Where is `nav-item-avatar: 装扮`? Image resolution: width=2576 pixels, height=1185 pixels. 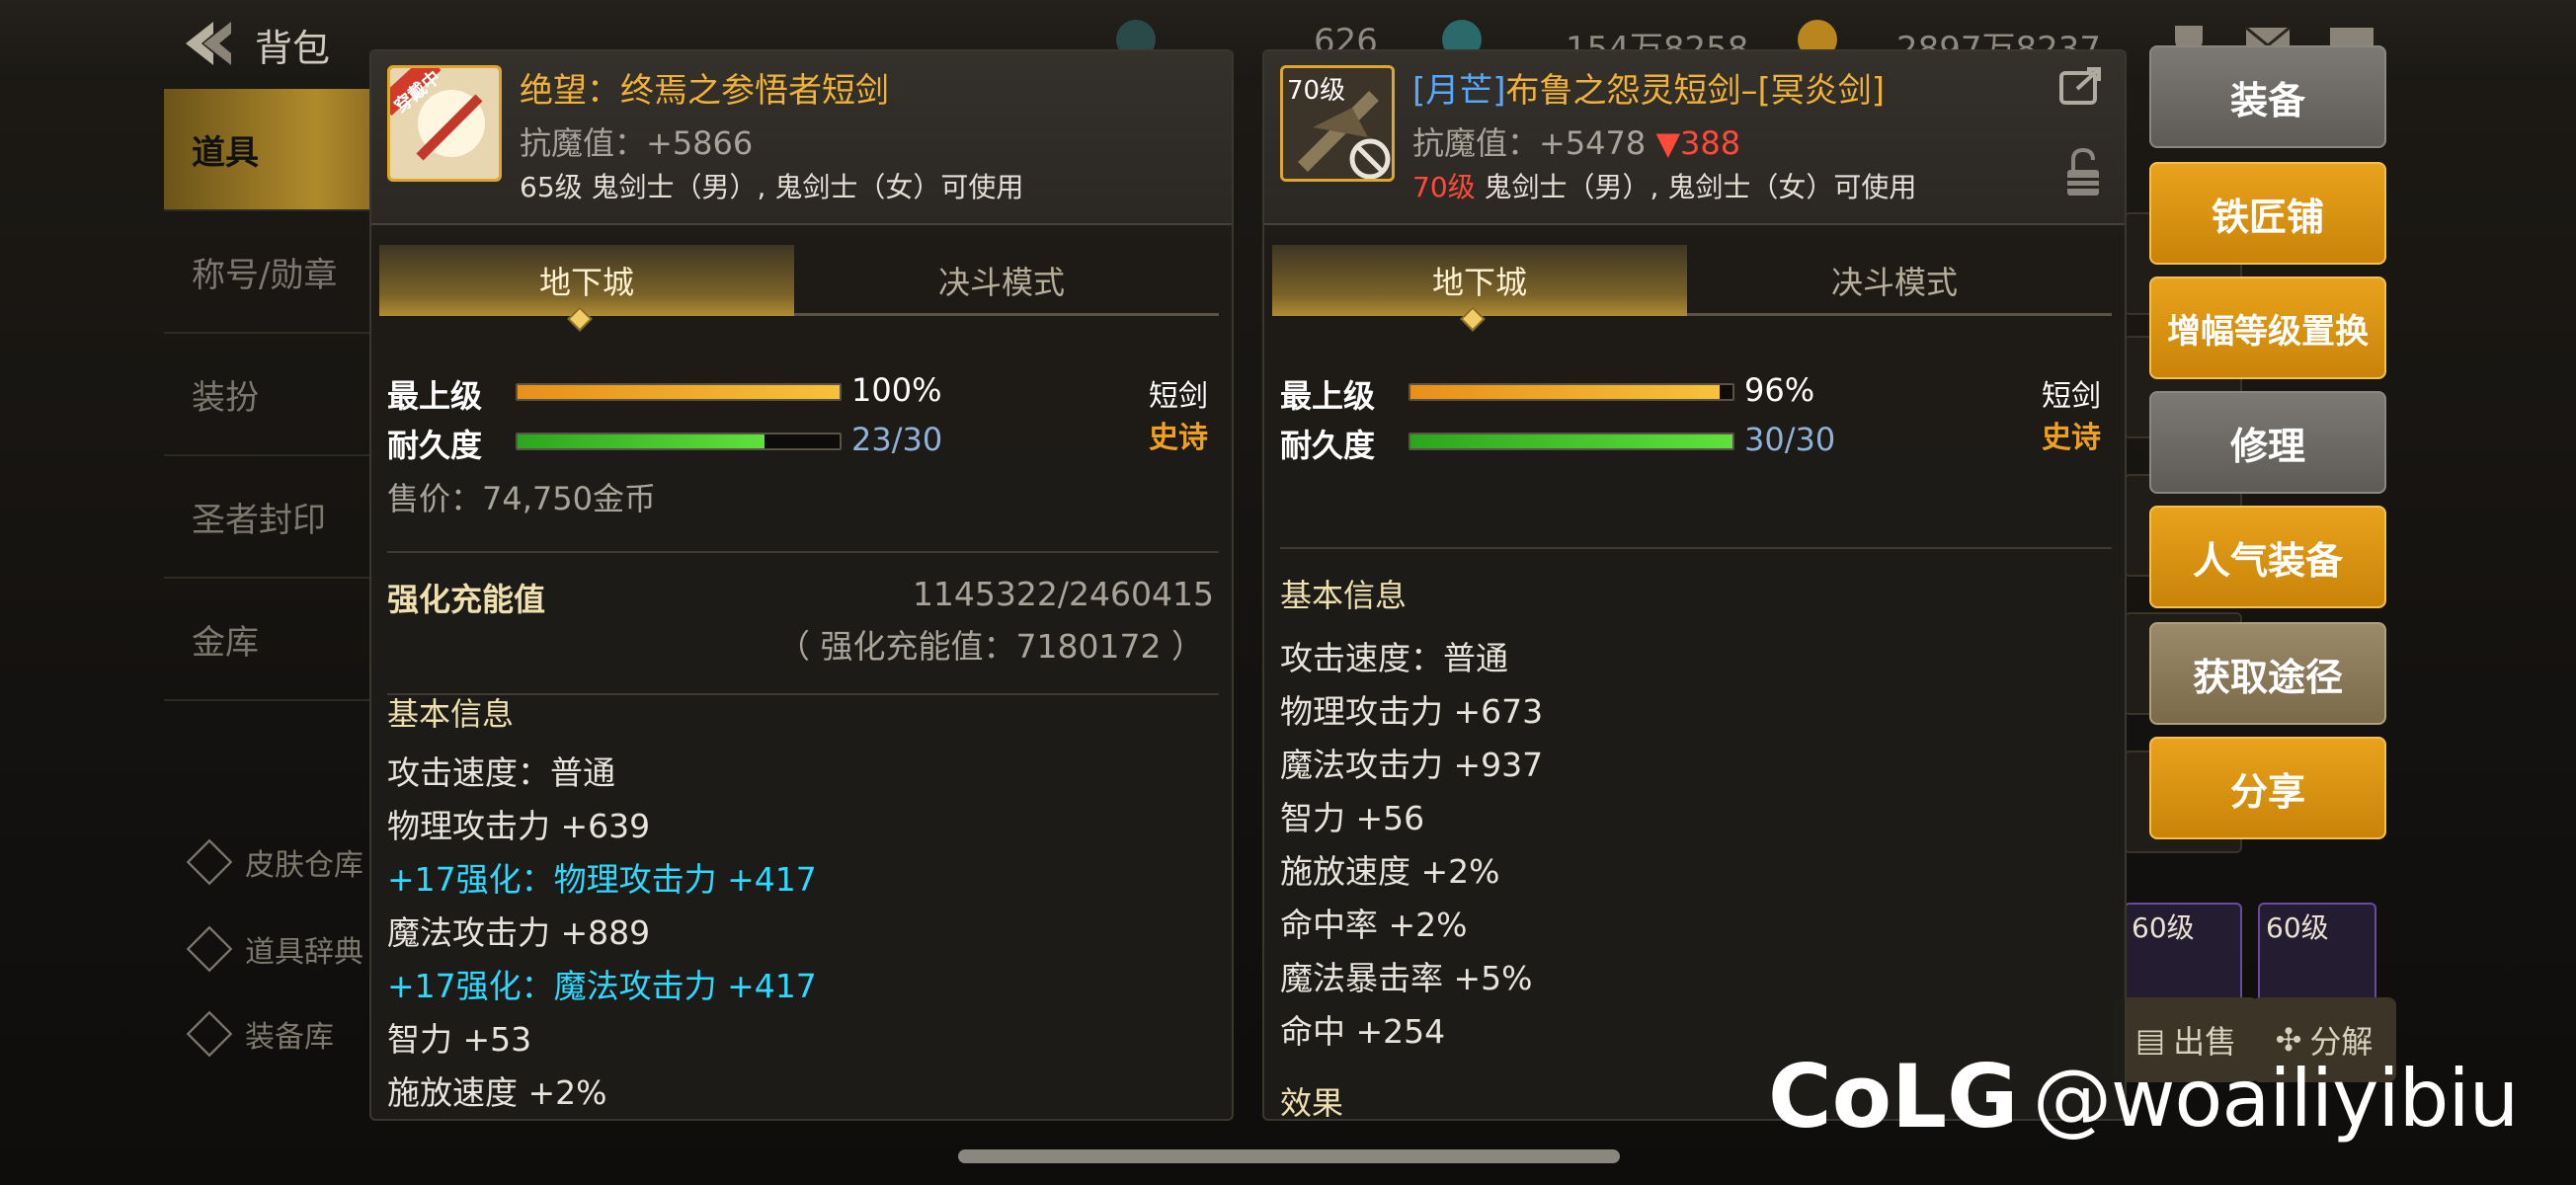 nav-item-avatar: 装扮 is located at coordinates (272, 395).